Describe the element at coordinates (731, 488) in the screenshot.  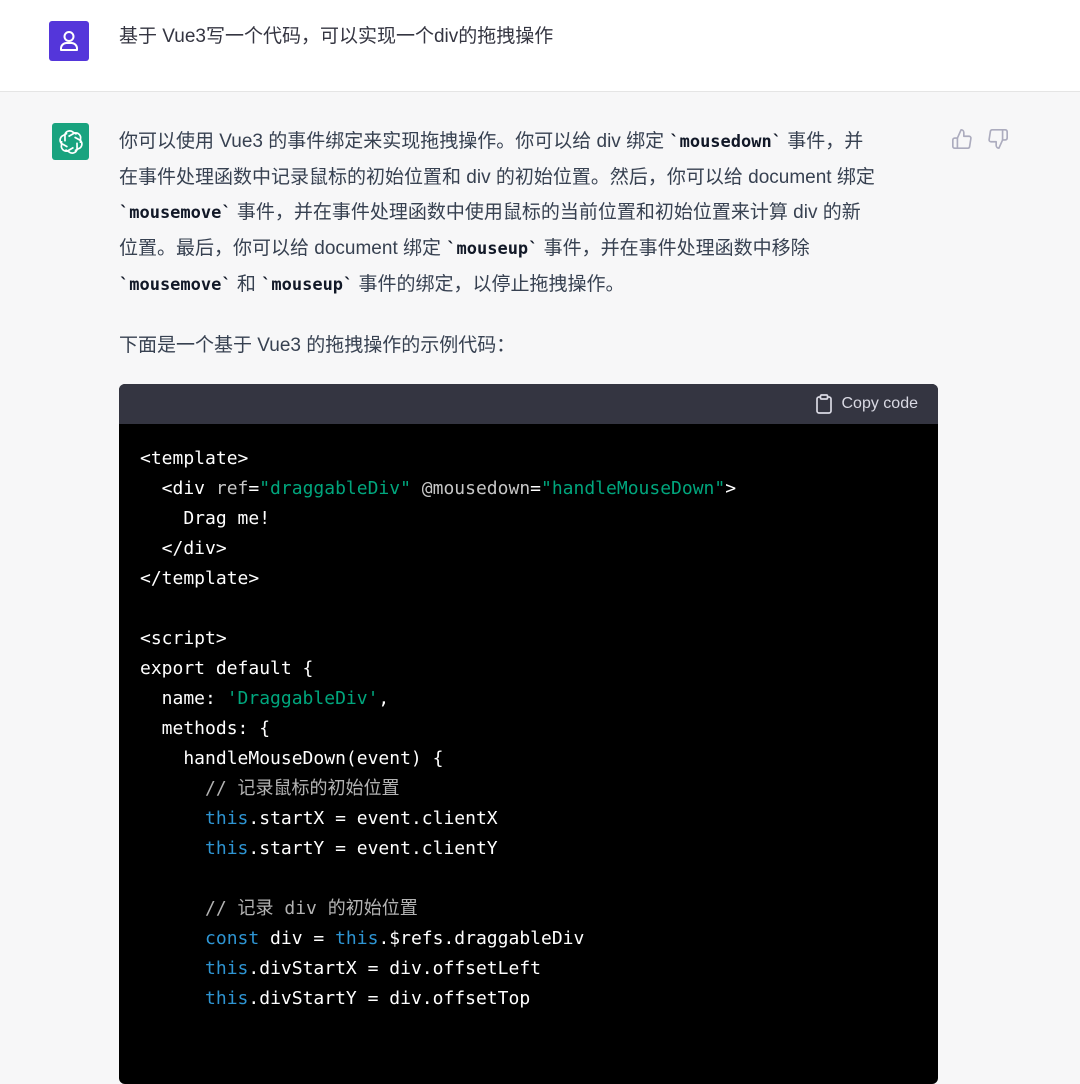
I see `code-token: >` at that location.